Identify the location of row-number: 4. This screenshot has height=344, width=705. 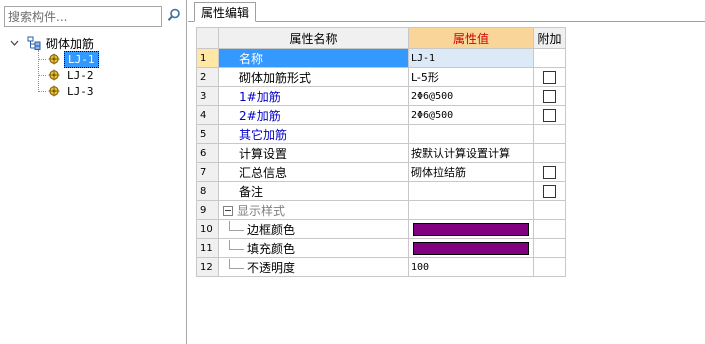
(207, 115).